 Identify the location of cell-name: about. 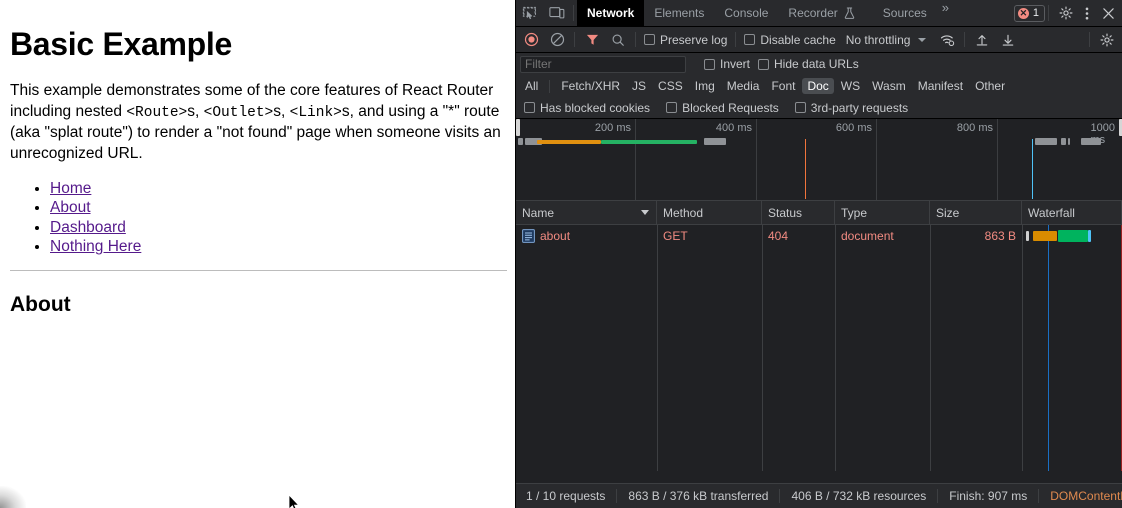
(586, 236).